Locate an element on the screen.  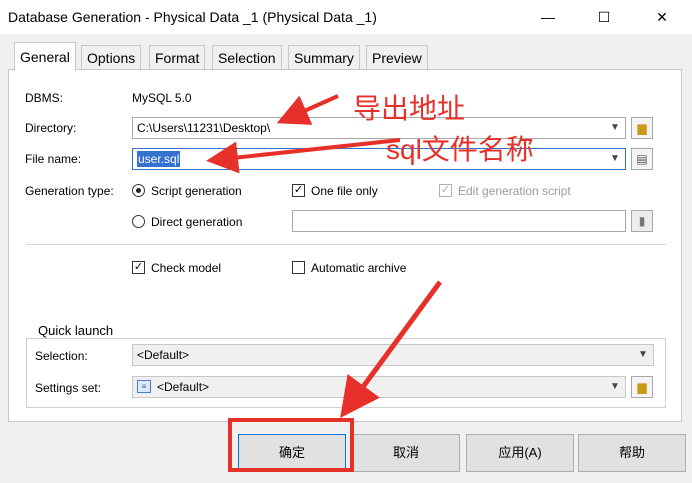
tab-general: General is located at coordinates (45, 56).